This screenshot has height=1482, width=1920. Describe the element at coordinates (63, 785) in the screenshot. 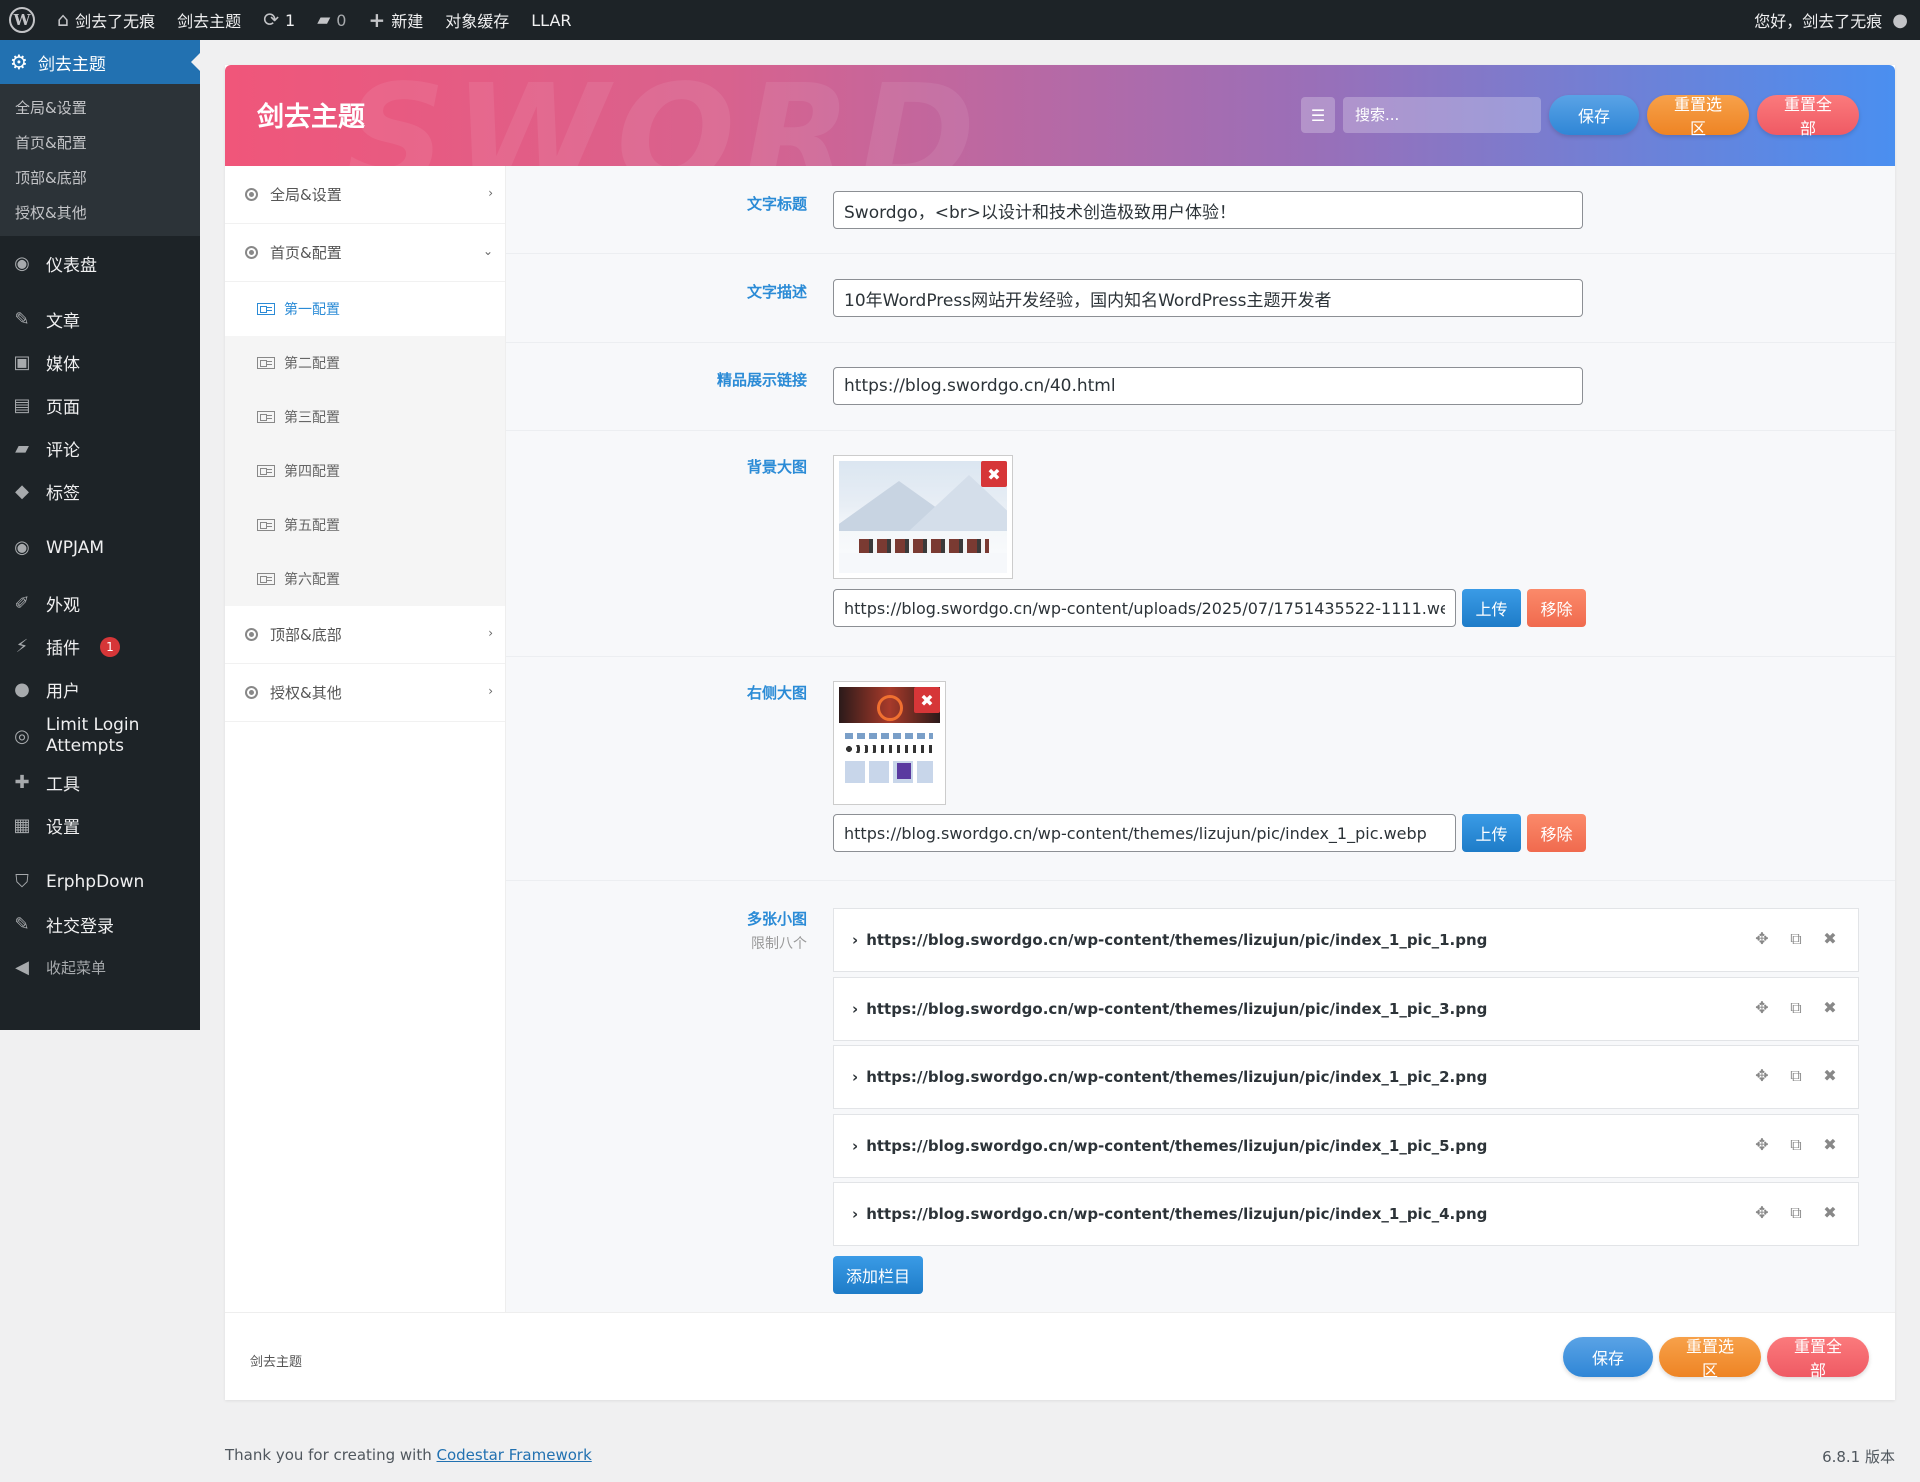

I see `menu-label: 工具` at that location.